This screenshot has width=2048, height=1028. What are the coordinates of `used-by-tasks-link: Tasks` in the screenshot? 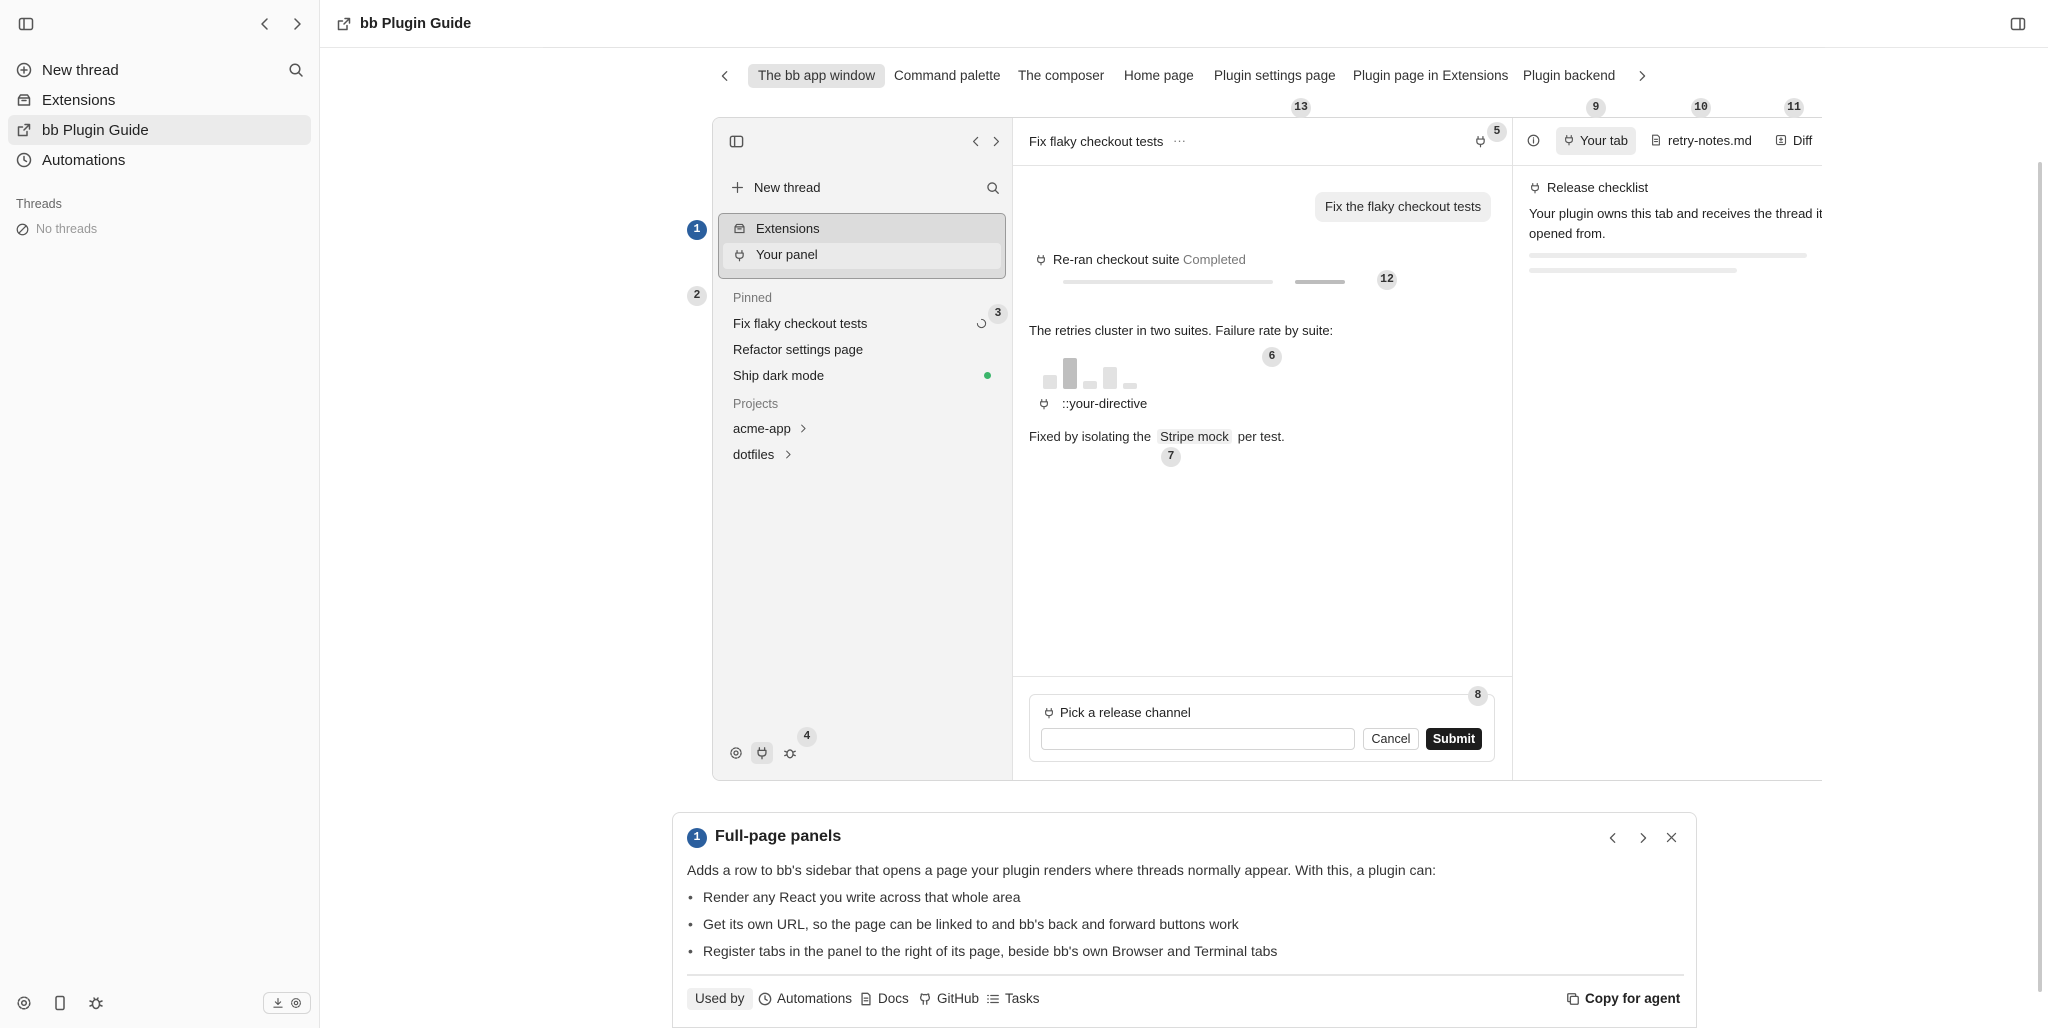 It's located at (1013, 998).